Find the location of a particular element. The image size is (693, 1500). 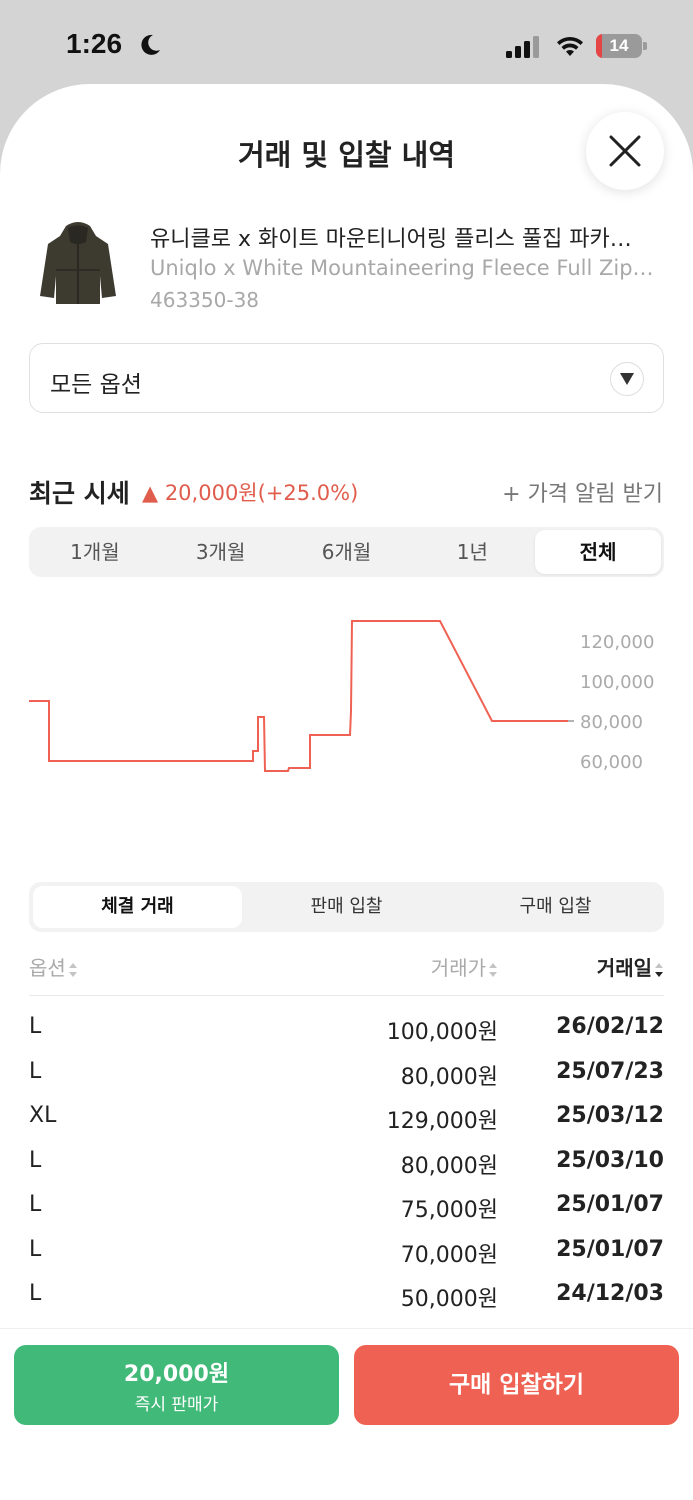

trade-tabs: 체결 거래 판매 입찰 구매 입찰 is located at coordinates (346, 907).